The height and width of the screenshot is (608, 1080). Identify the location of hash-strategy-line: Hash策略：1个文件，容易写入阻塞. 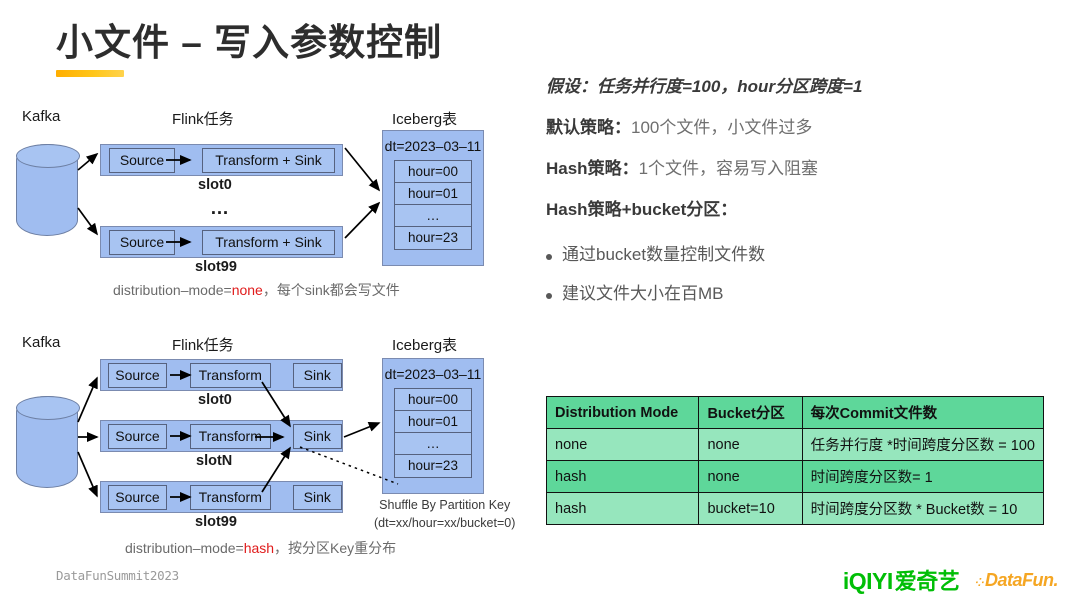
(806, 166).